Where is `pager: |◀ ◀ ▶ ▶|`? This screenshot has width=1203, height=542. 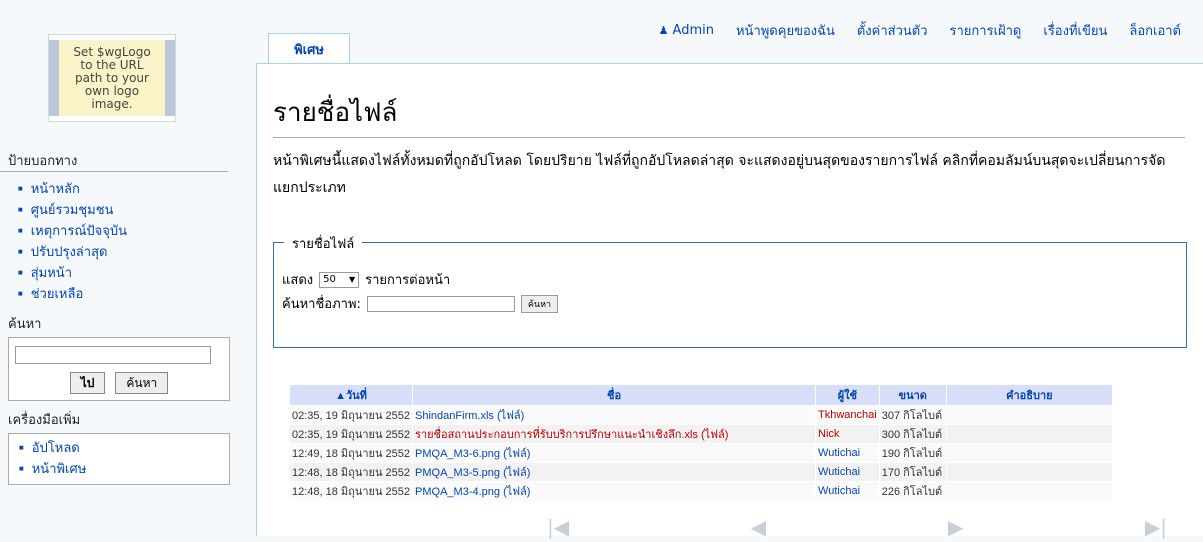 pager: |◀ ◀ ▶ ▶| is located at coordinates (857, 527).